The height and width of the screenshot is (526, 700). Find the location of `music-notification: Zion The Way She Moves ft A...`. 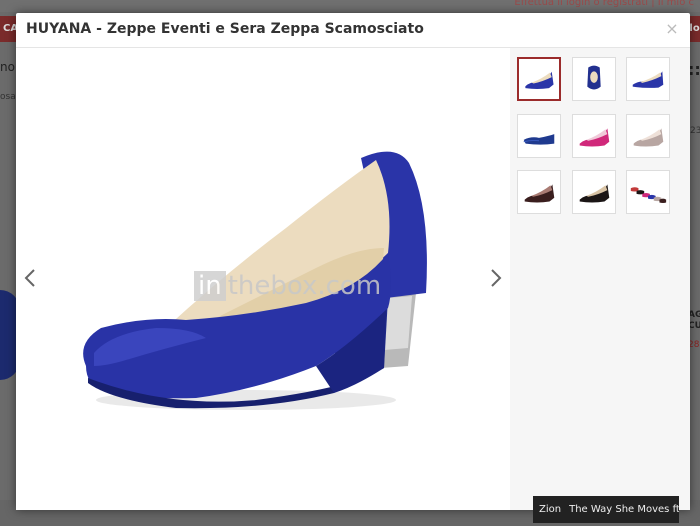

music-notification: Zion The Way She Moves ft A... is located at coordinates (606, 509).